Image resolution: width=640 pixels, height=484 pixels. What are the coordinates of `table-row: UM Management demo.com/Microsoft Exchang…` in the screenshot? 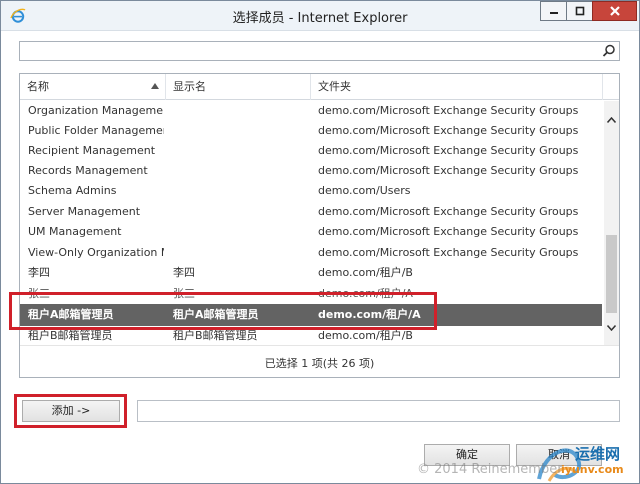 It's located at (311, 232).